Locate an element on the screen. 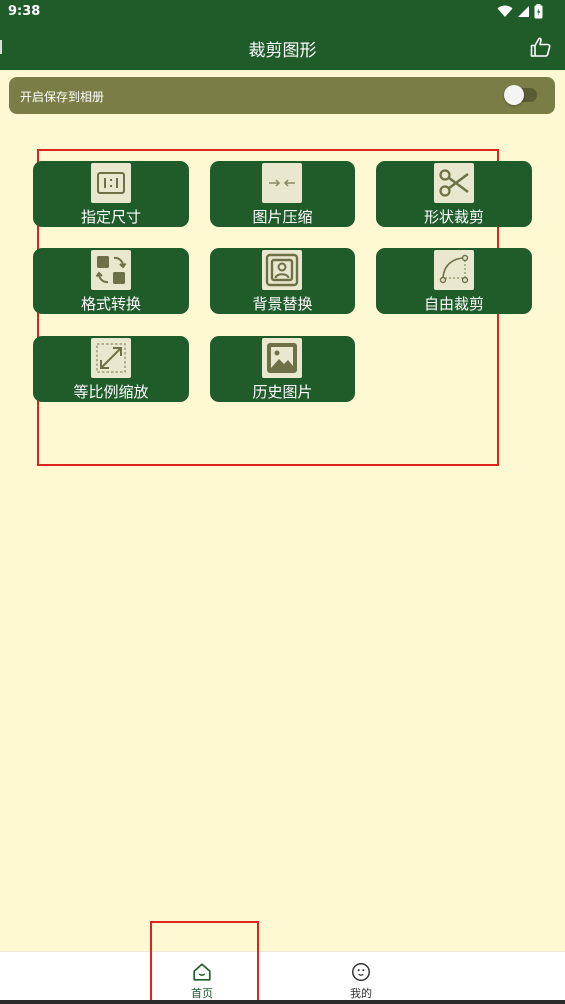 Image resolution: width=565 pixels, height=1004 pixels. feature-tile-proportional-scale: 等比例缩放 is located at coordinates (111, 369).